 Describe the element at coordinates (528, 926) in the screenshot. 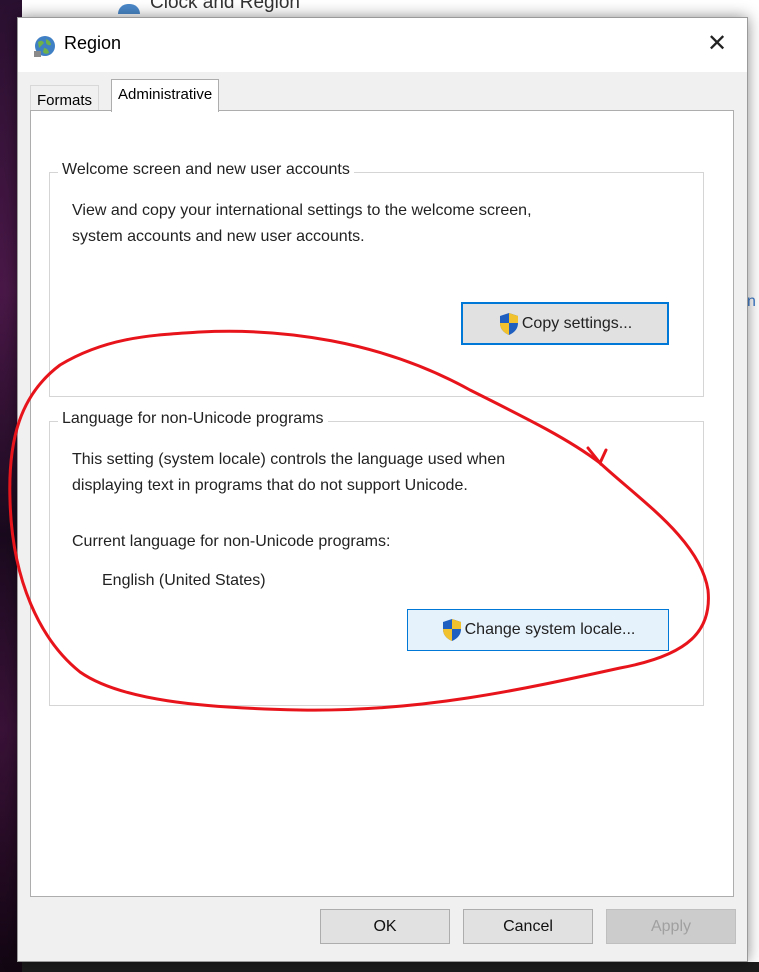

I see `cancel-button: Cancel` at that location.